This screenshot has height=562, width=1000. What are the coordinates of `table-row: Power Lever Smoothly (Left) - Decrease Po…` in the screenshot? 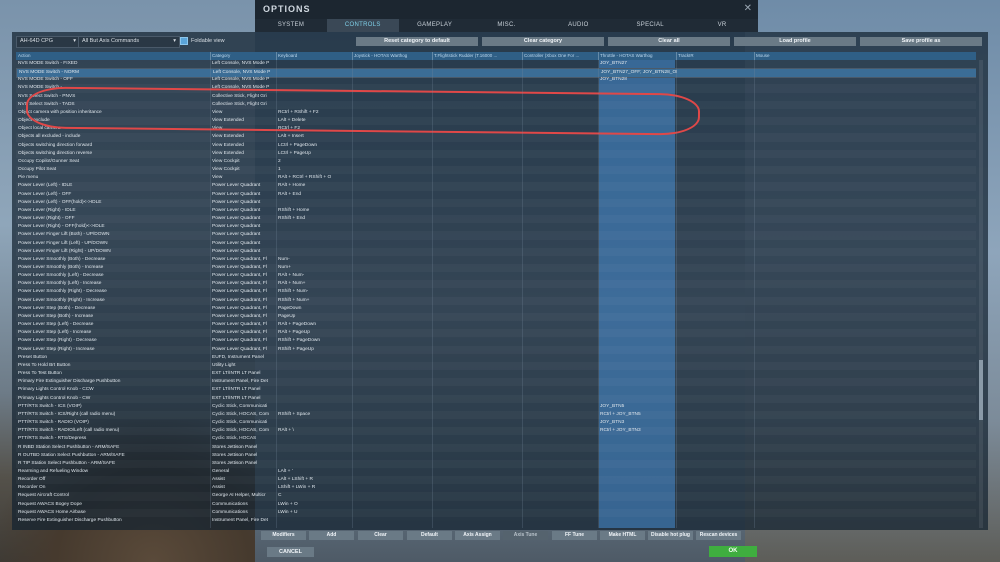 It's located at (496, 276).